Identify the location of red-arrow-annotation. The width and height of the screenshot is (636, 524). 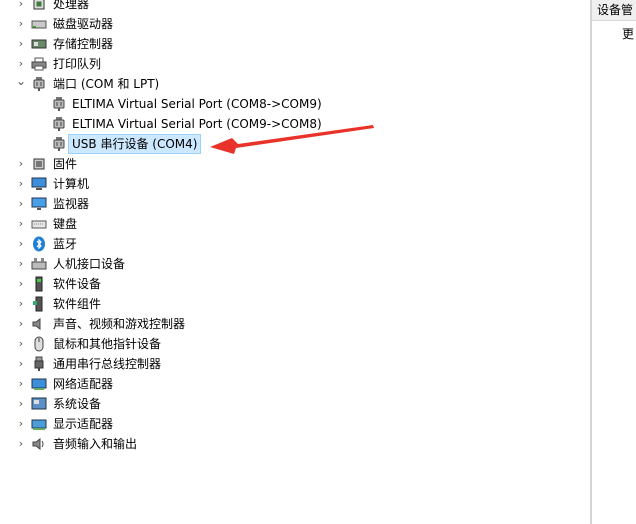
(292, 139).